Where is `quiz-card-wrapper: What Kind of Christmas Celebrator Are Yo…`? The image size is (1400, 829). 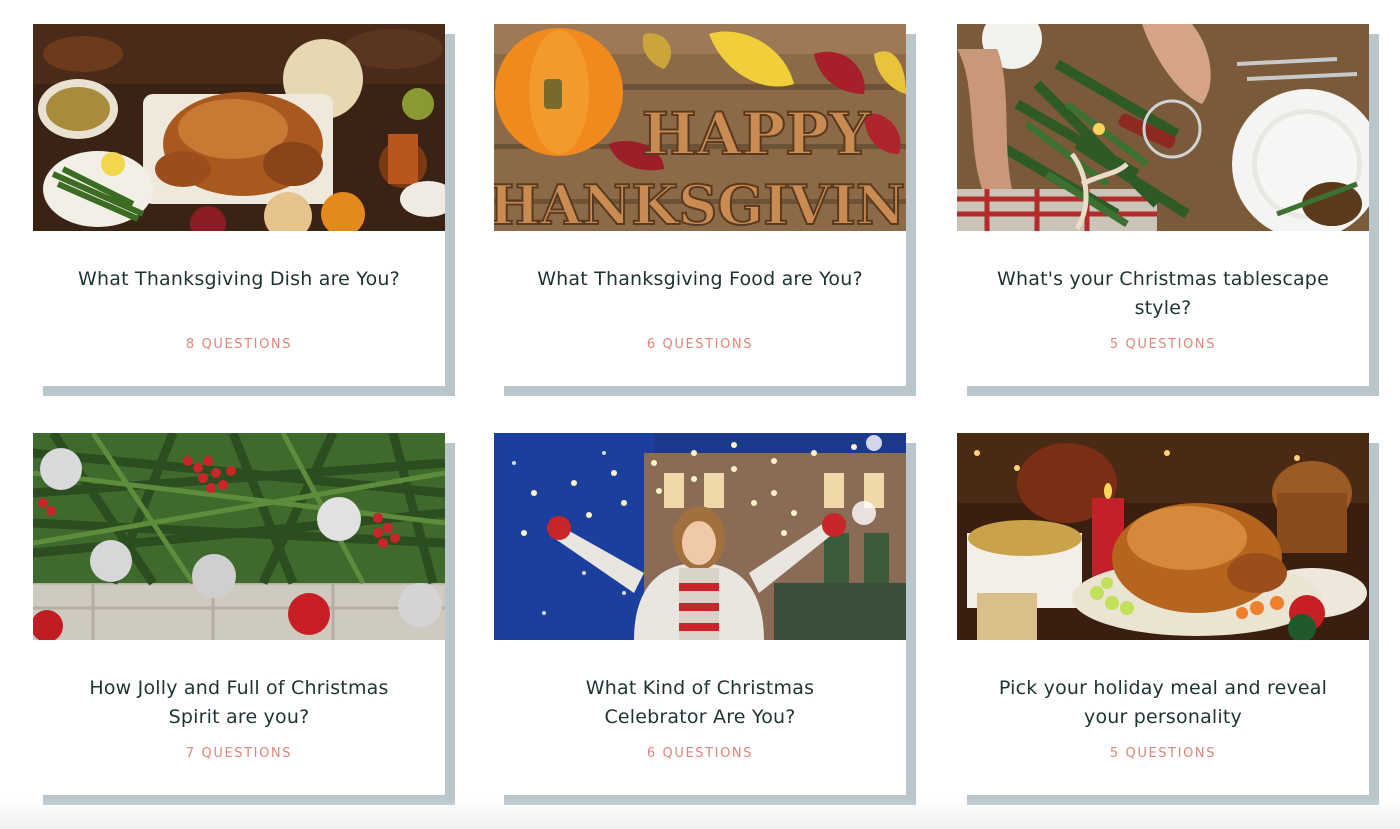
quiz-card-wrapper: What Kind of Christmas Celebrator Are Yo… is located at coordinates (705, 619).